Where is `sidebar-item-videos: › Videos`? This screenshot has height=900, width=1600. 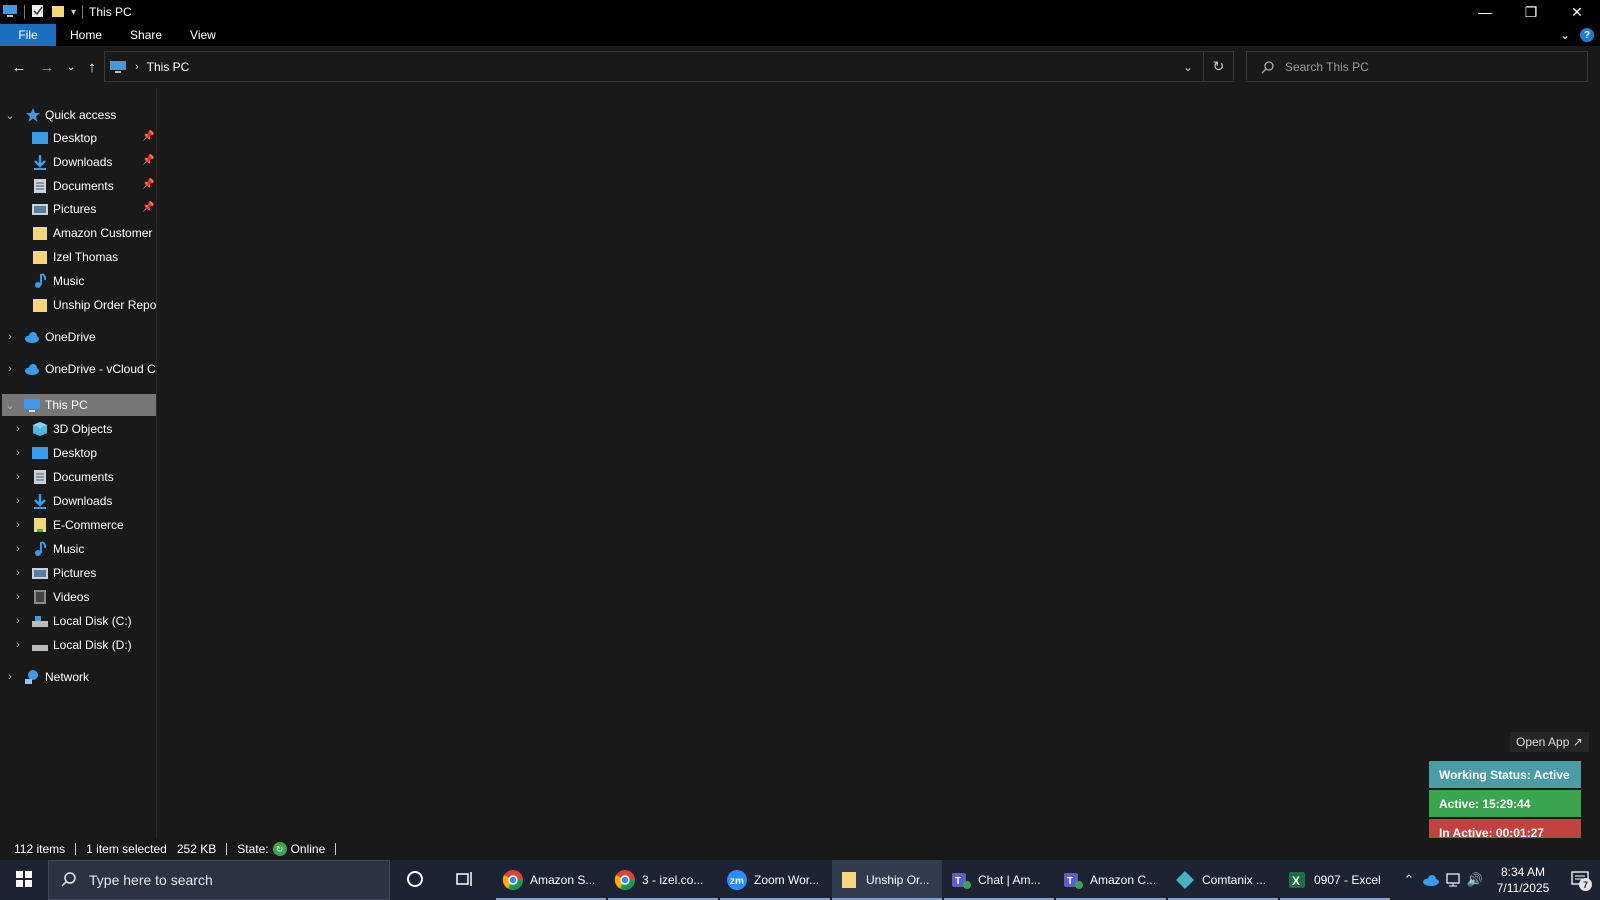
sidebar-item-videos: › Videos is located at coordinates (78, 597).